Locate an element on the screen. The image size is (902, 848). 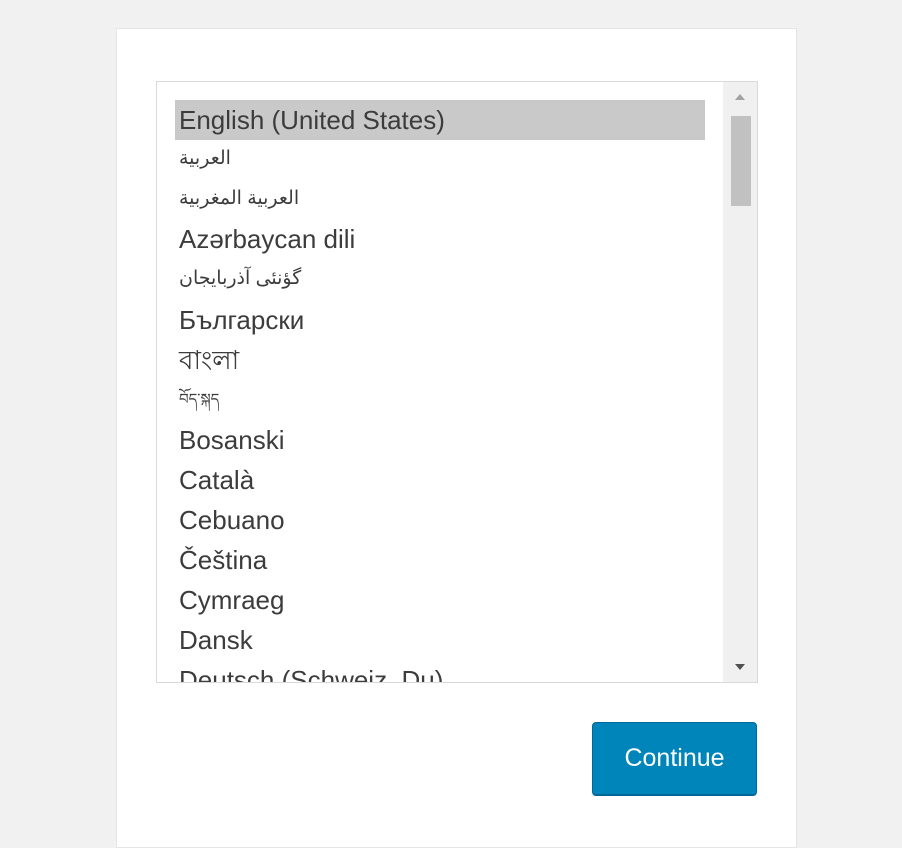
language-option-az: Azərbaycan dili is located at coordinates (440, 239).